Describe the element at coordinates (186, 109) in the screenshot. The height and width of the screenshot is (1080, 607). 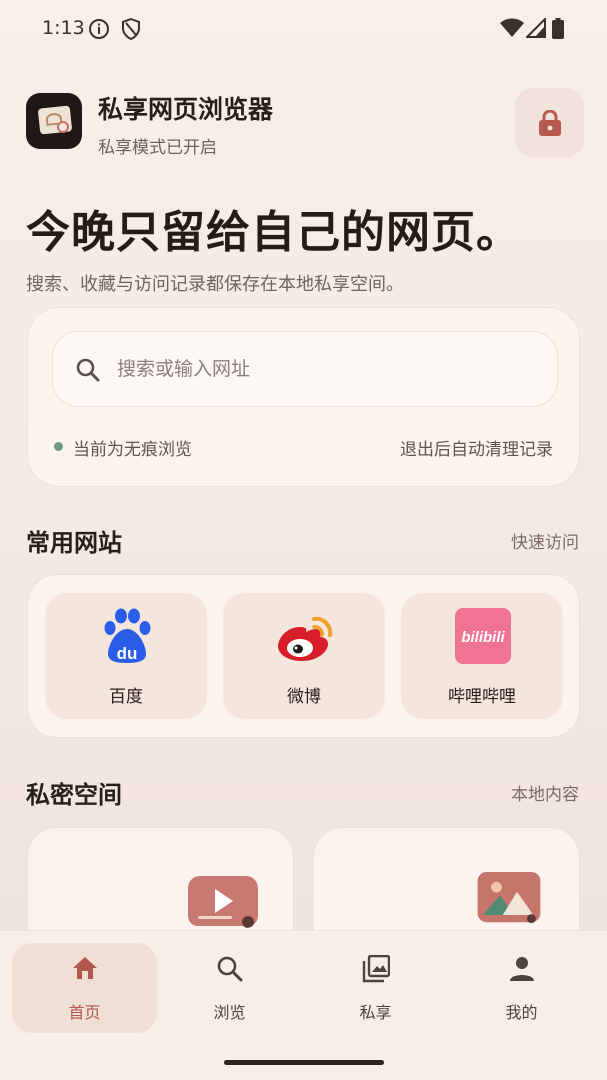
I see `app-title: 私享网页浏览器` at that location.